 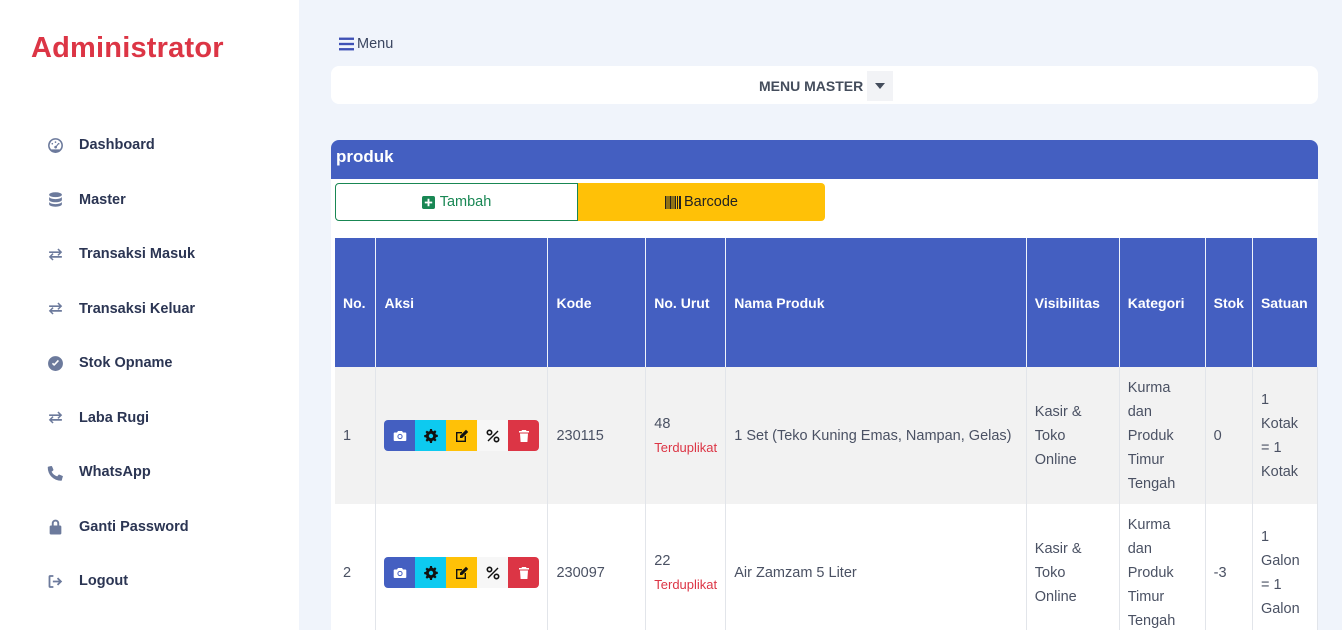 I want to click on no-urut-value: 22, so click(x=662, y=560).